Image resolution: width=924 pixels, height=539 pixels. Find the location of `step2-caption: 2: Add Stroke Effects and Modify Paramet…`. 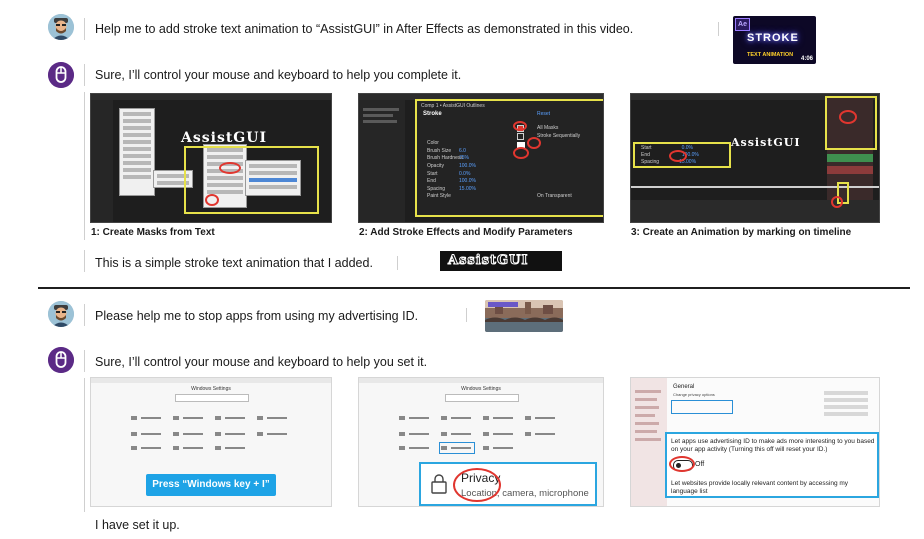

step2-caption: 2: Add Stroke Effects and Modify Paramet… is located at coordinates (466, 232).